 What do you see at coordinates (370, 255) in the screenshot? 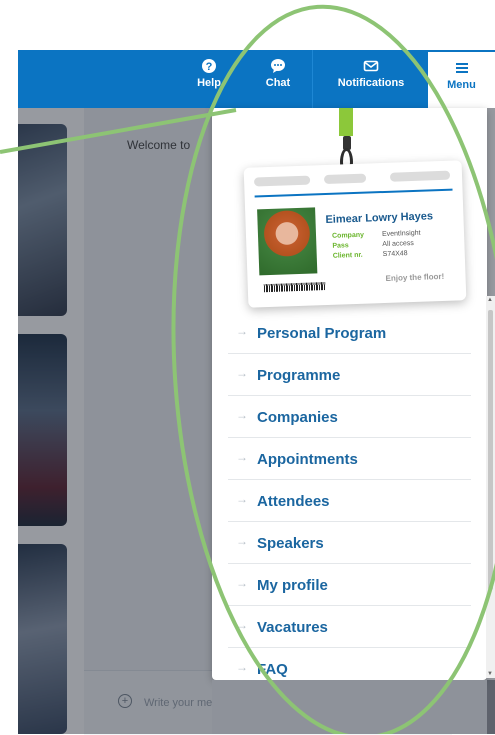
I see `badge-row: Client nr. S74X48` at bounding box center [370, 255].